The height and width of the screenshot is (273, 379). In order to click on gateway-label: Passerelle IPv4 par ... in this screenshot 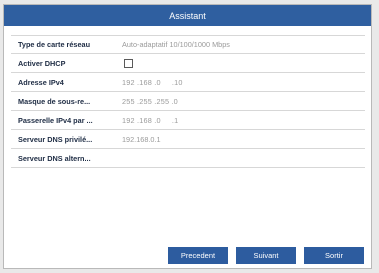, I will do `click(55, 120)`.